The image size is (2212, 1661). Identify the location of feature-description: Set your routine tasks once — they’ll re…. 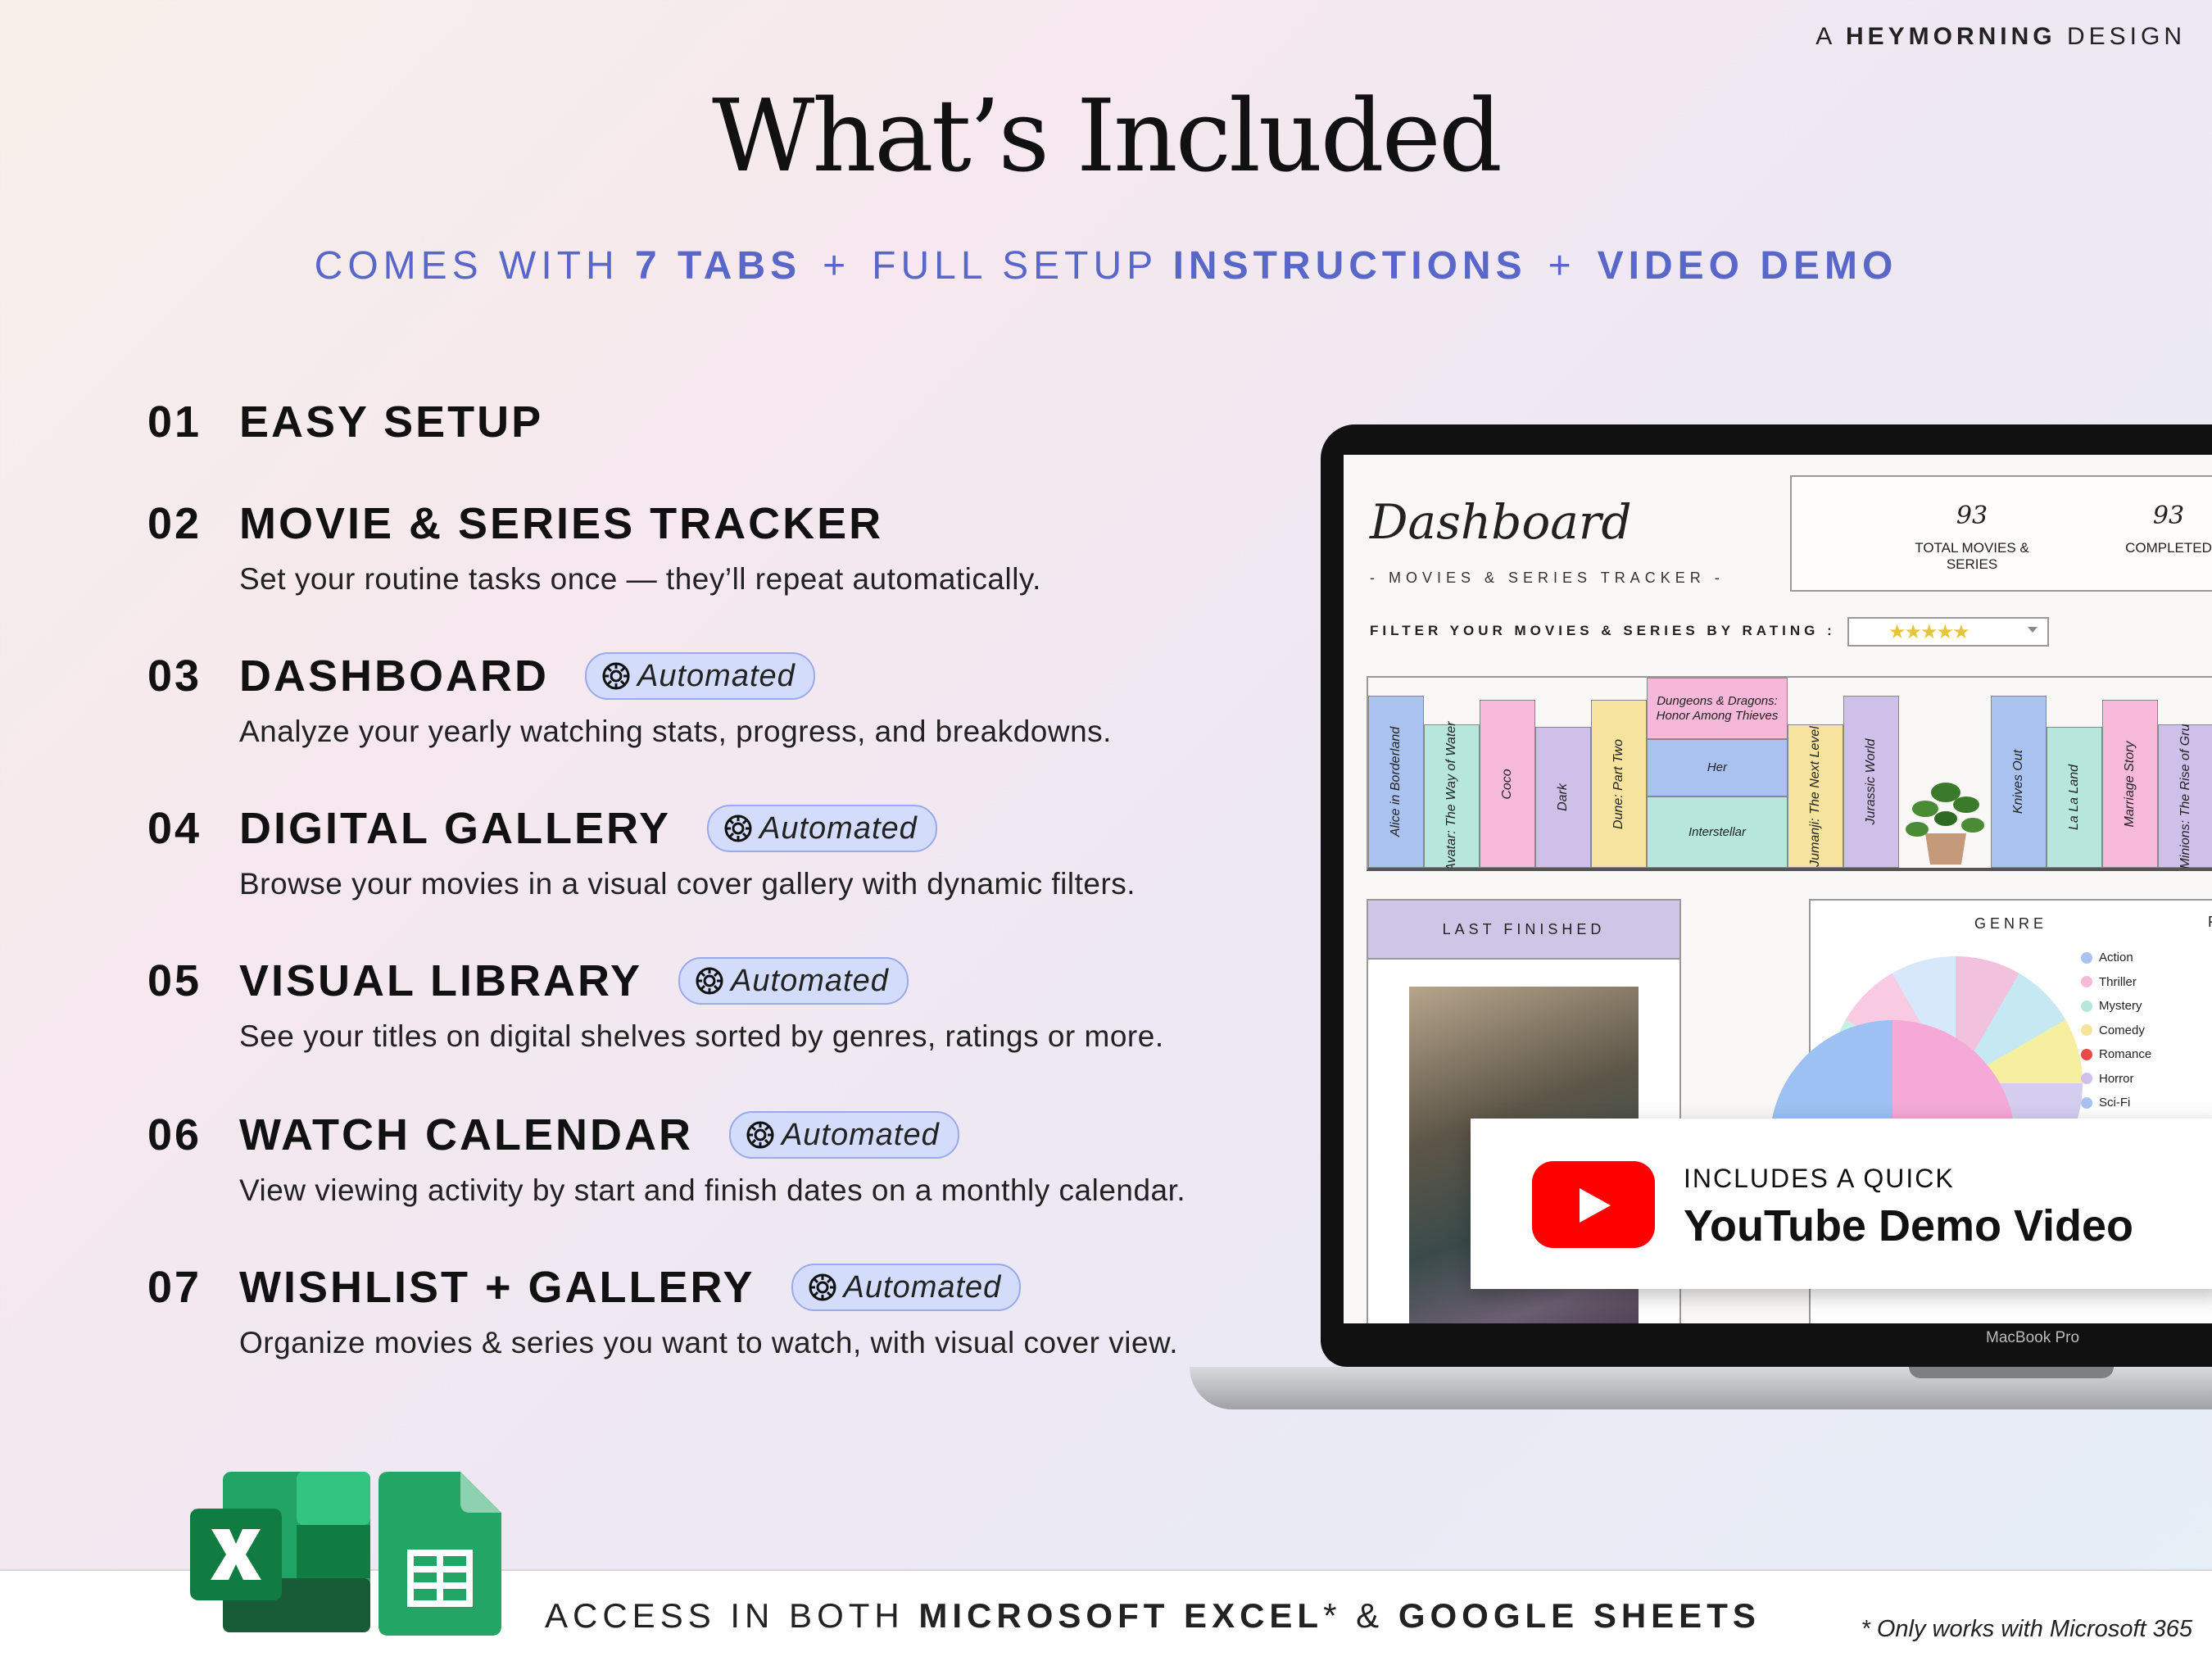
(640, 579).